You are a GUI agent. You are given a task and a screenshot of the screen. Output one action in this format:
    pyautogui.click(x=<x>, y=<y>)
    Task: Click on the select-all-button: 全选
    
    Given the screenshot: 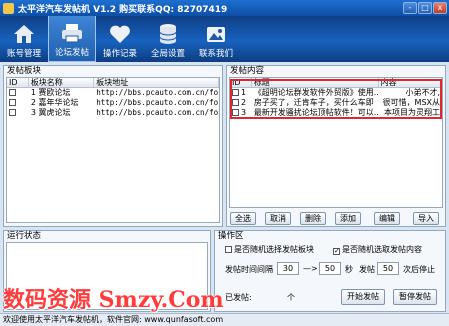 What is the action you would take?
    pyautogui.click(x=243, y=218)
    